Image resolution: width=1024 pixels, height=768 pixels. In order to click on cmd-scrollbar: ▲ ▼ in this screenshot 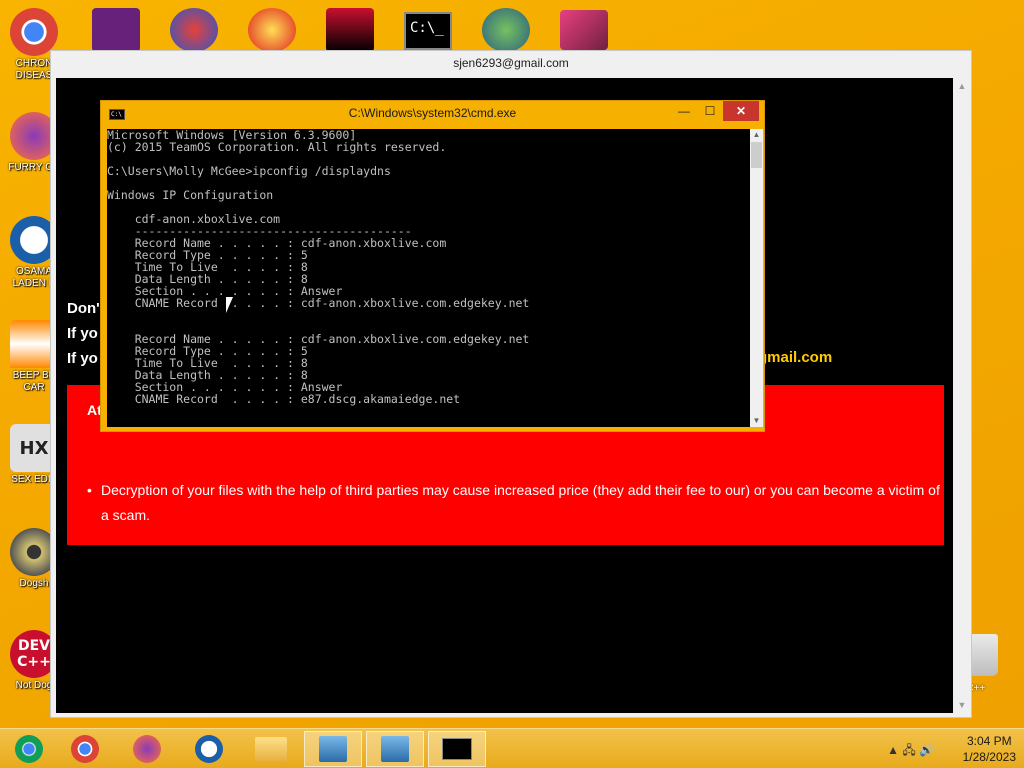, I will do `click(756, 278)`.